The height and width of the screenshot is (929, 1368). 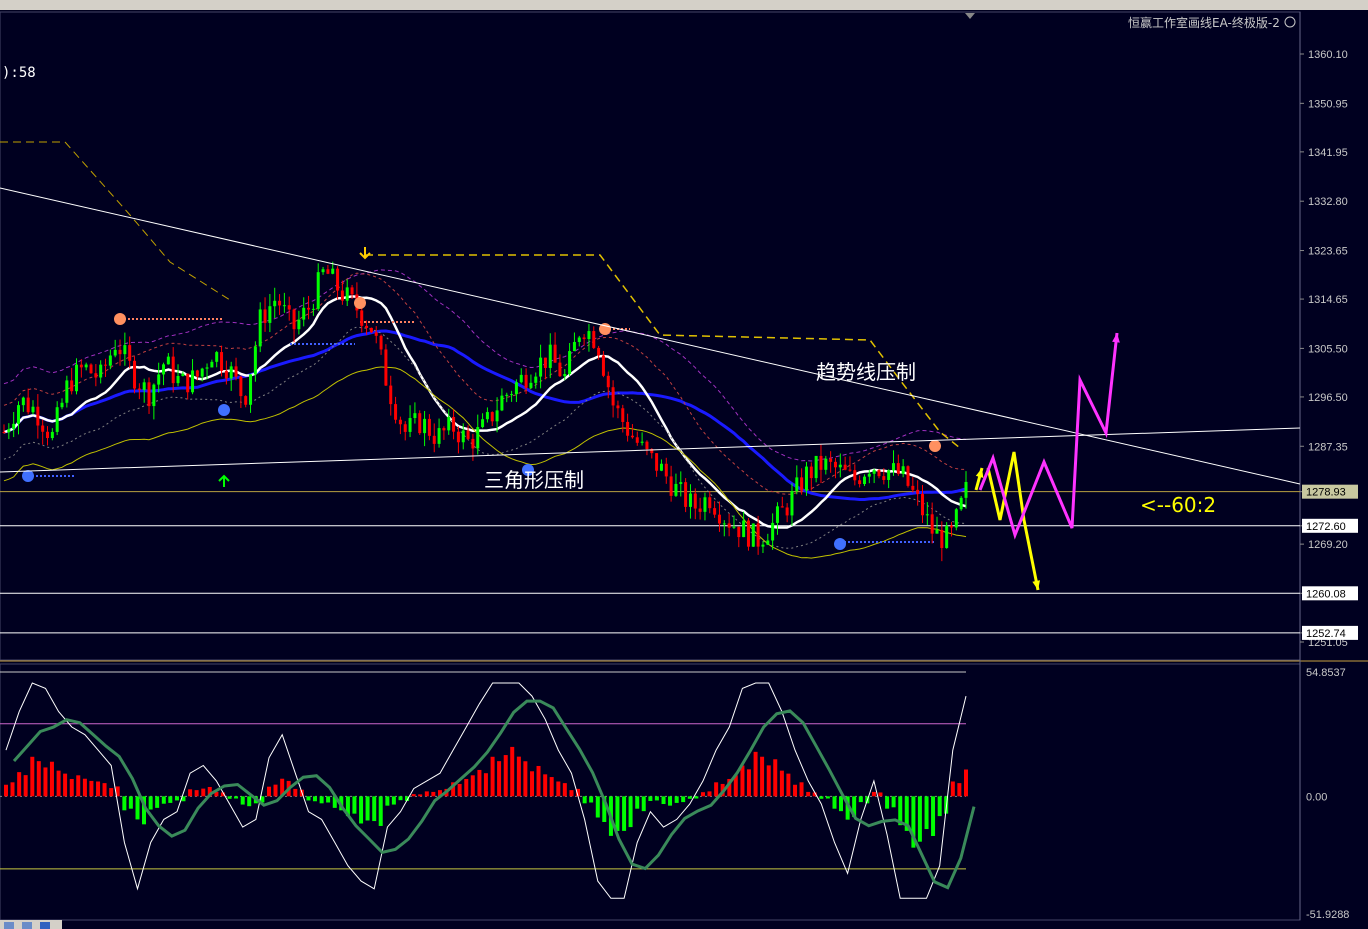 What do you see at coordinates (1328, 153) in the screenshot?
I see `price-axis-label: 1341.95` at bounding box center [1328, 153].